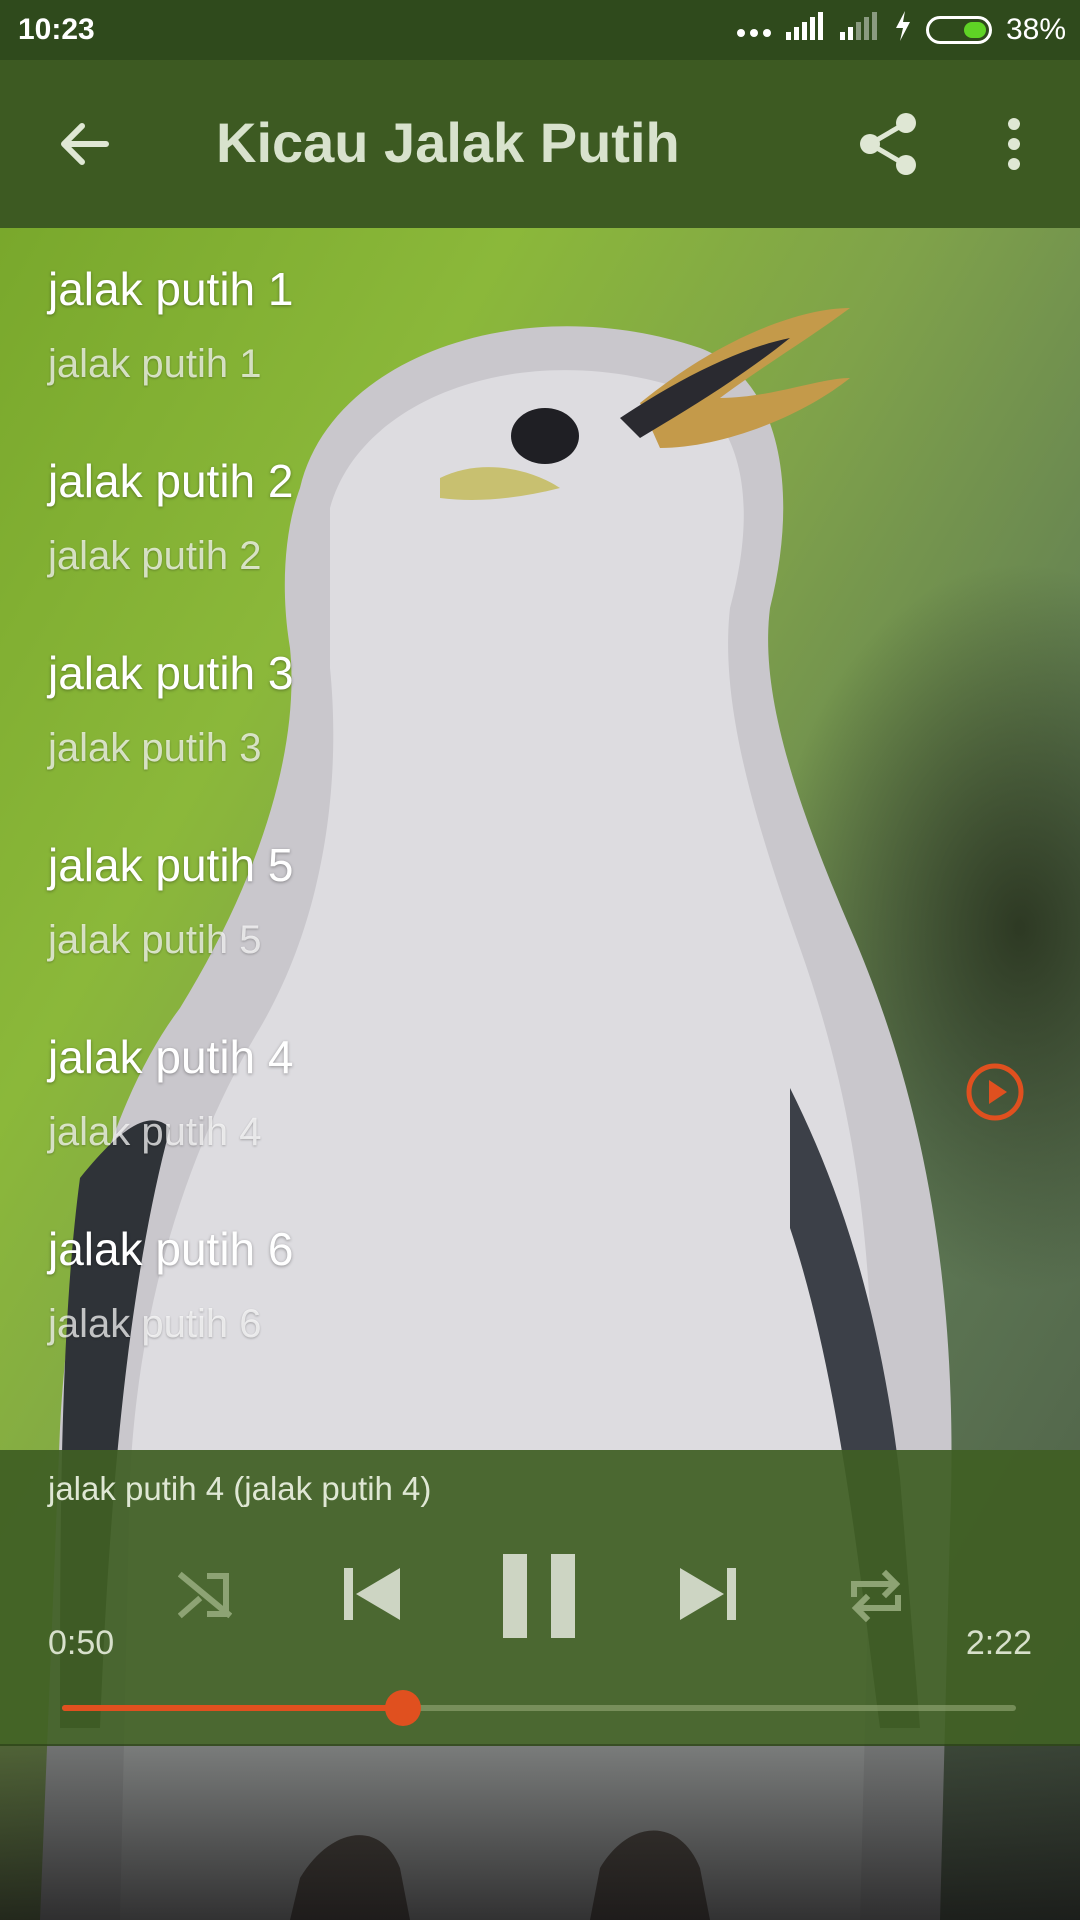  What do you see at coordinates (859, 30) in the screenshot?
I see `signal-weak-icon` at bounding box center [859, 30].